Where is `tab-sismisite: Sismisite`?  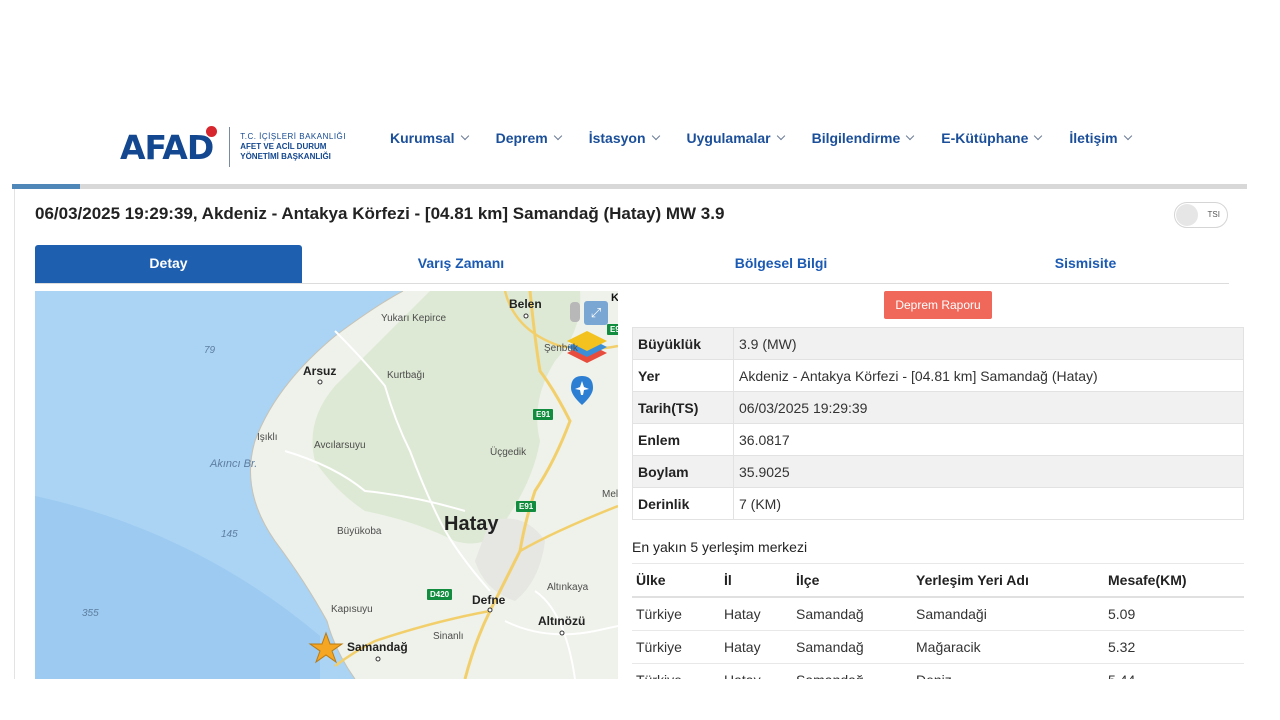
tab-sismisite: Sismisite is located at coordinates (1085, 264).